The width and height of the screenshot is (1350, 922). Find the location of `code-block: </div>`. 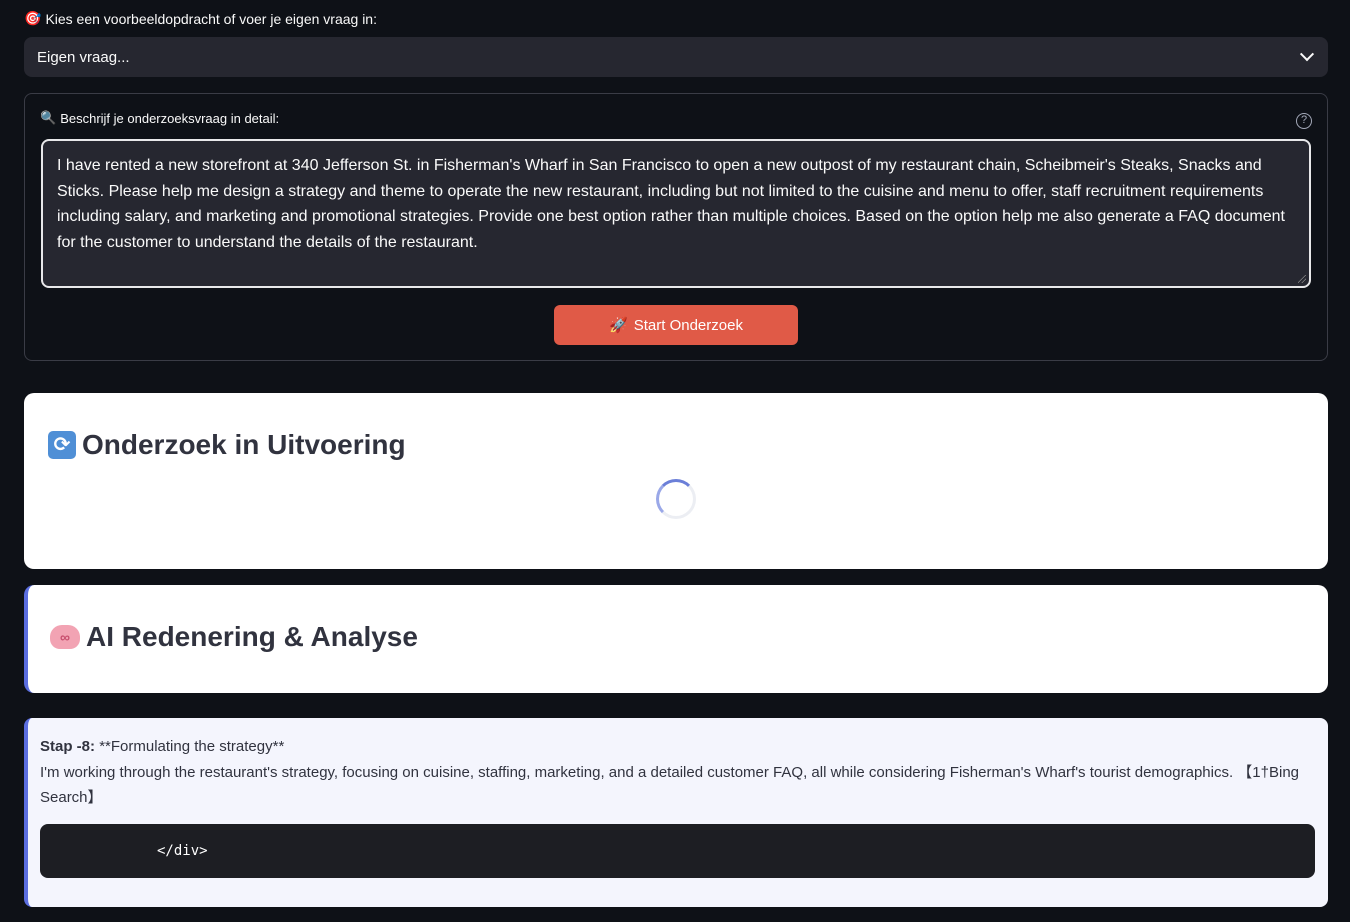

code-block: </div> is located at coordinates (677, 851).